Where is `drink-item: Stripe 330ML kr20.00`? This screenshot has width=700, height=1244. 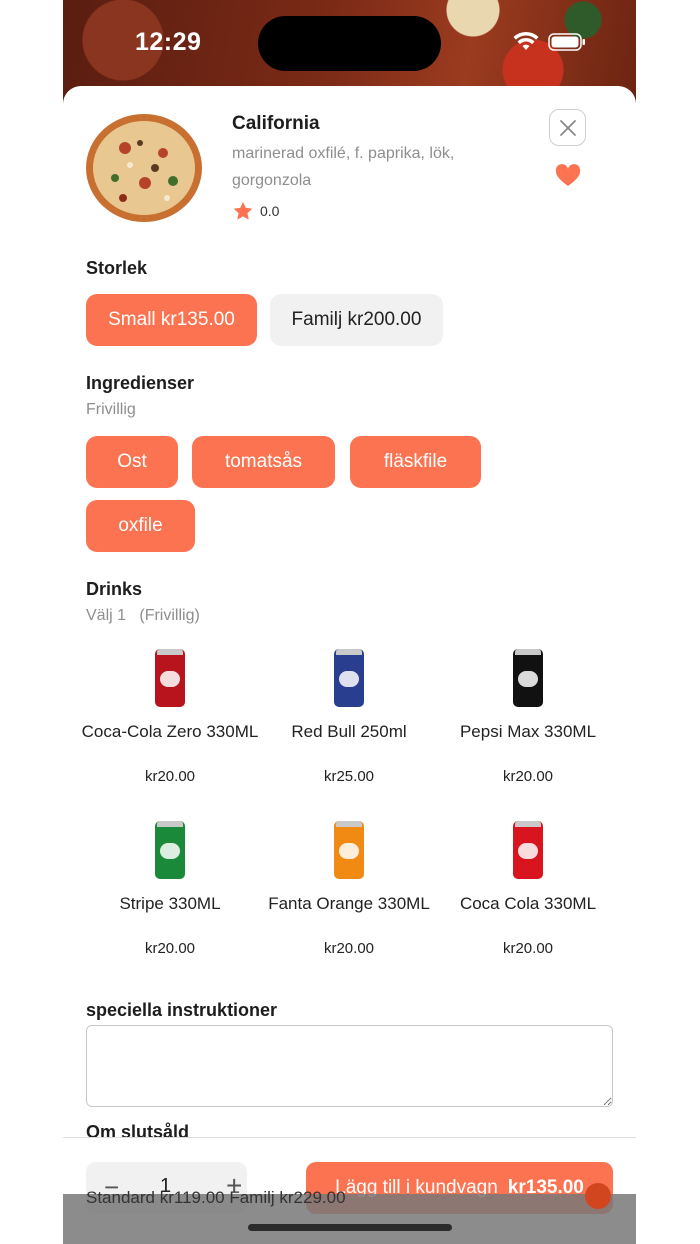
drink-item: Stripe 330ML kr20.00 is located at coordinates (170, 889).